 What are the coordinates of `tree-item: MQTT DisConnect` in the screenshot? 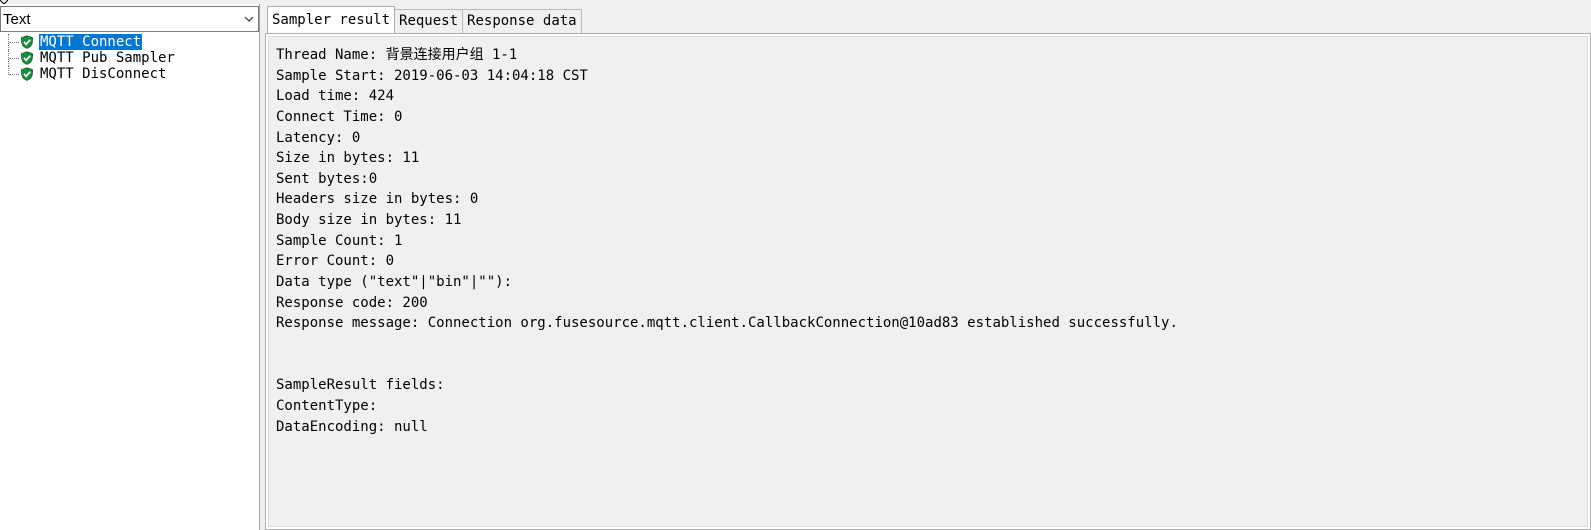 It's located at (129, 74).